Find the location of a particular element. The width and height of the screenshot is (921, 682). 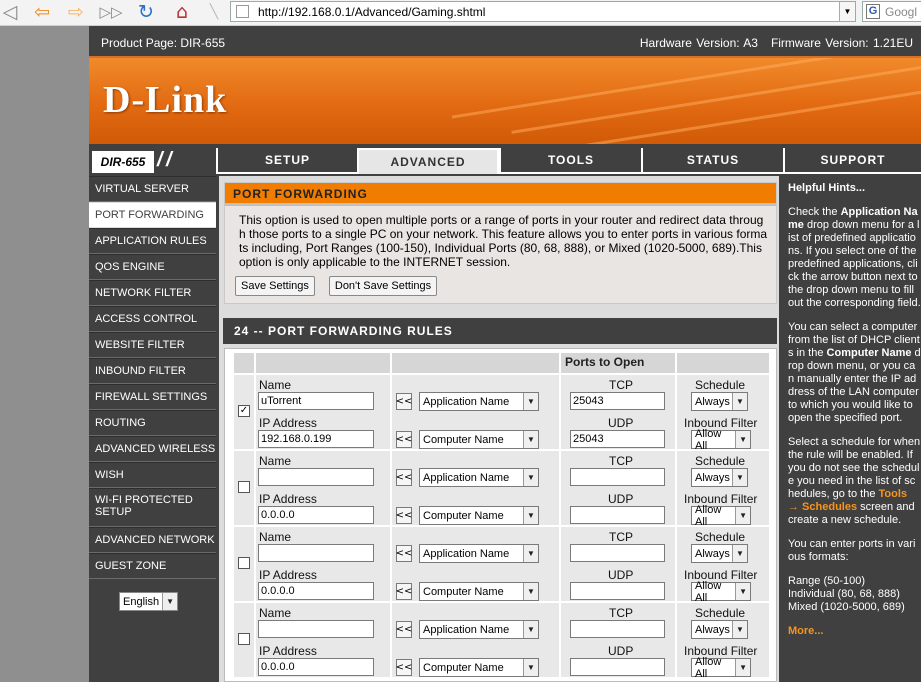

sidebar-item-wifi-protected-setup: WI-FI PROTECTED SETUP is located at coordinates (152, 507).